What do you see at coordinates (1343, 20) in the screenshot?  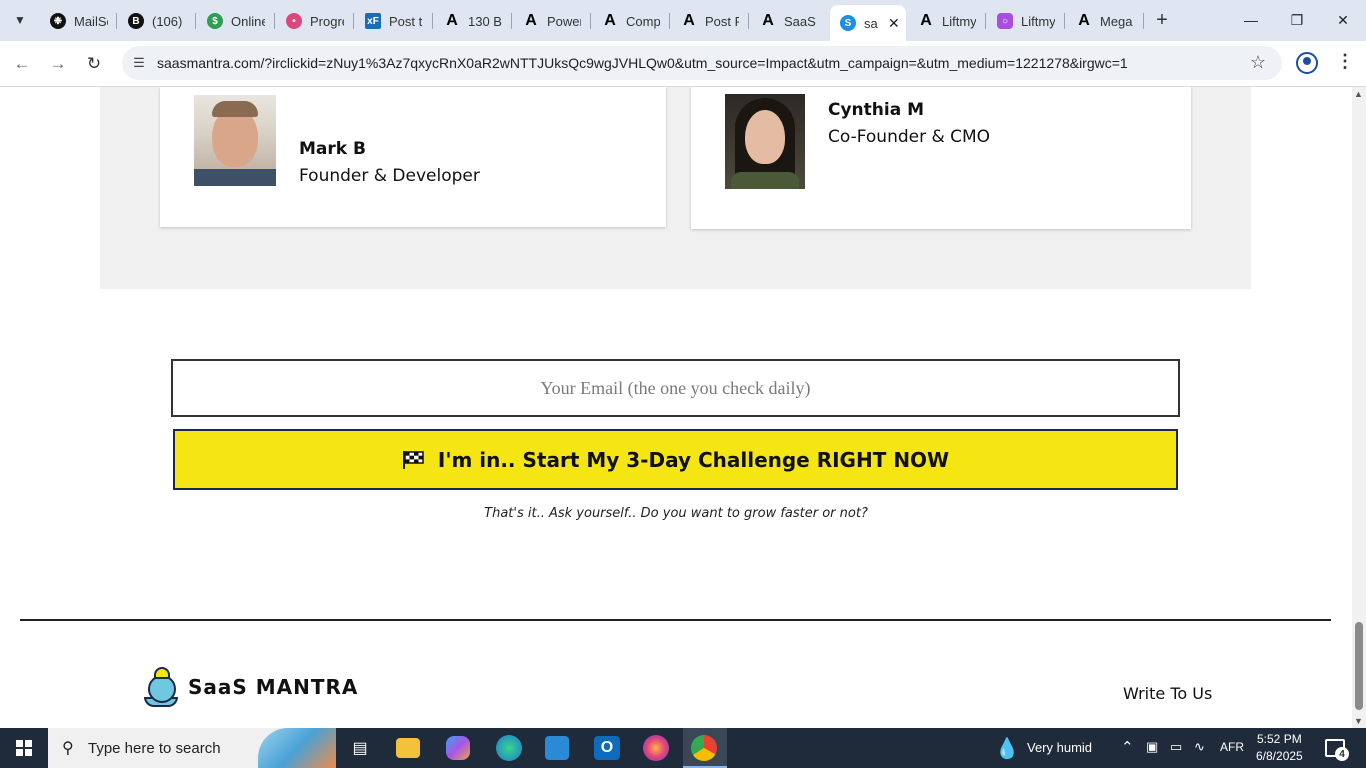 I see `close-window-button: ✕` at bounding box center [1343, 20].